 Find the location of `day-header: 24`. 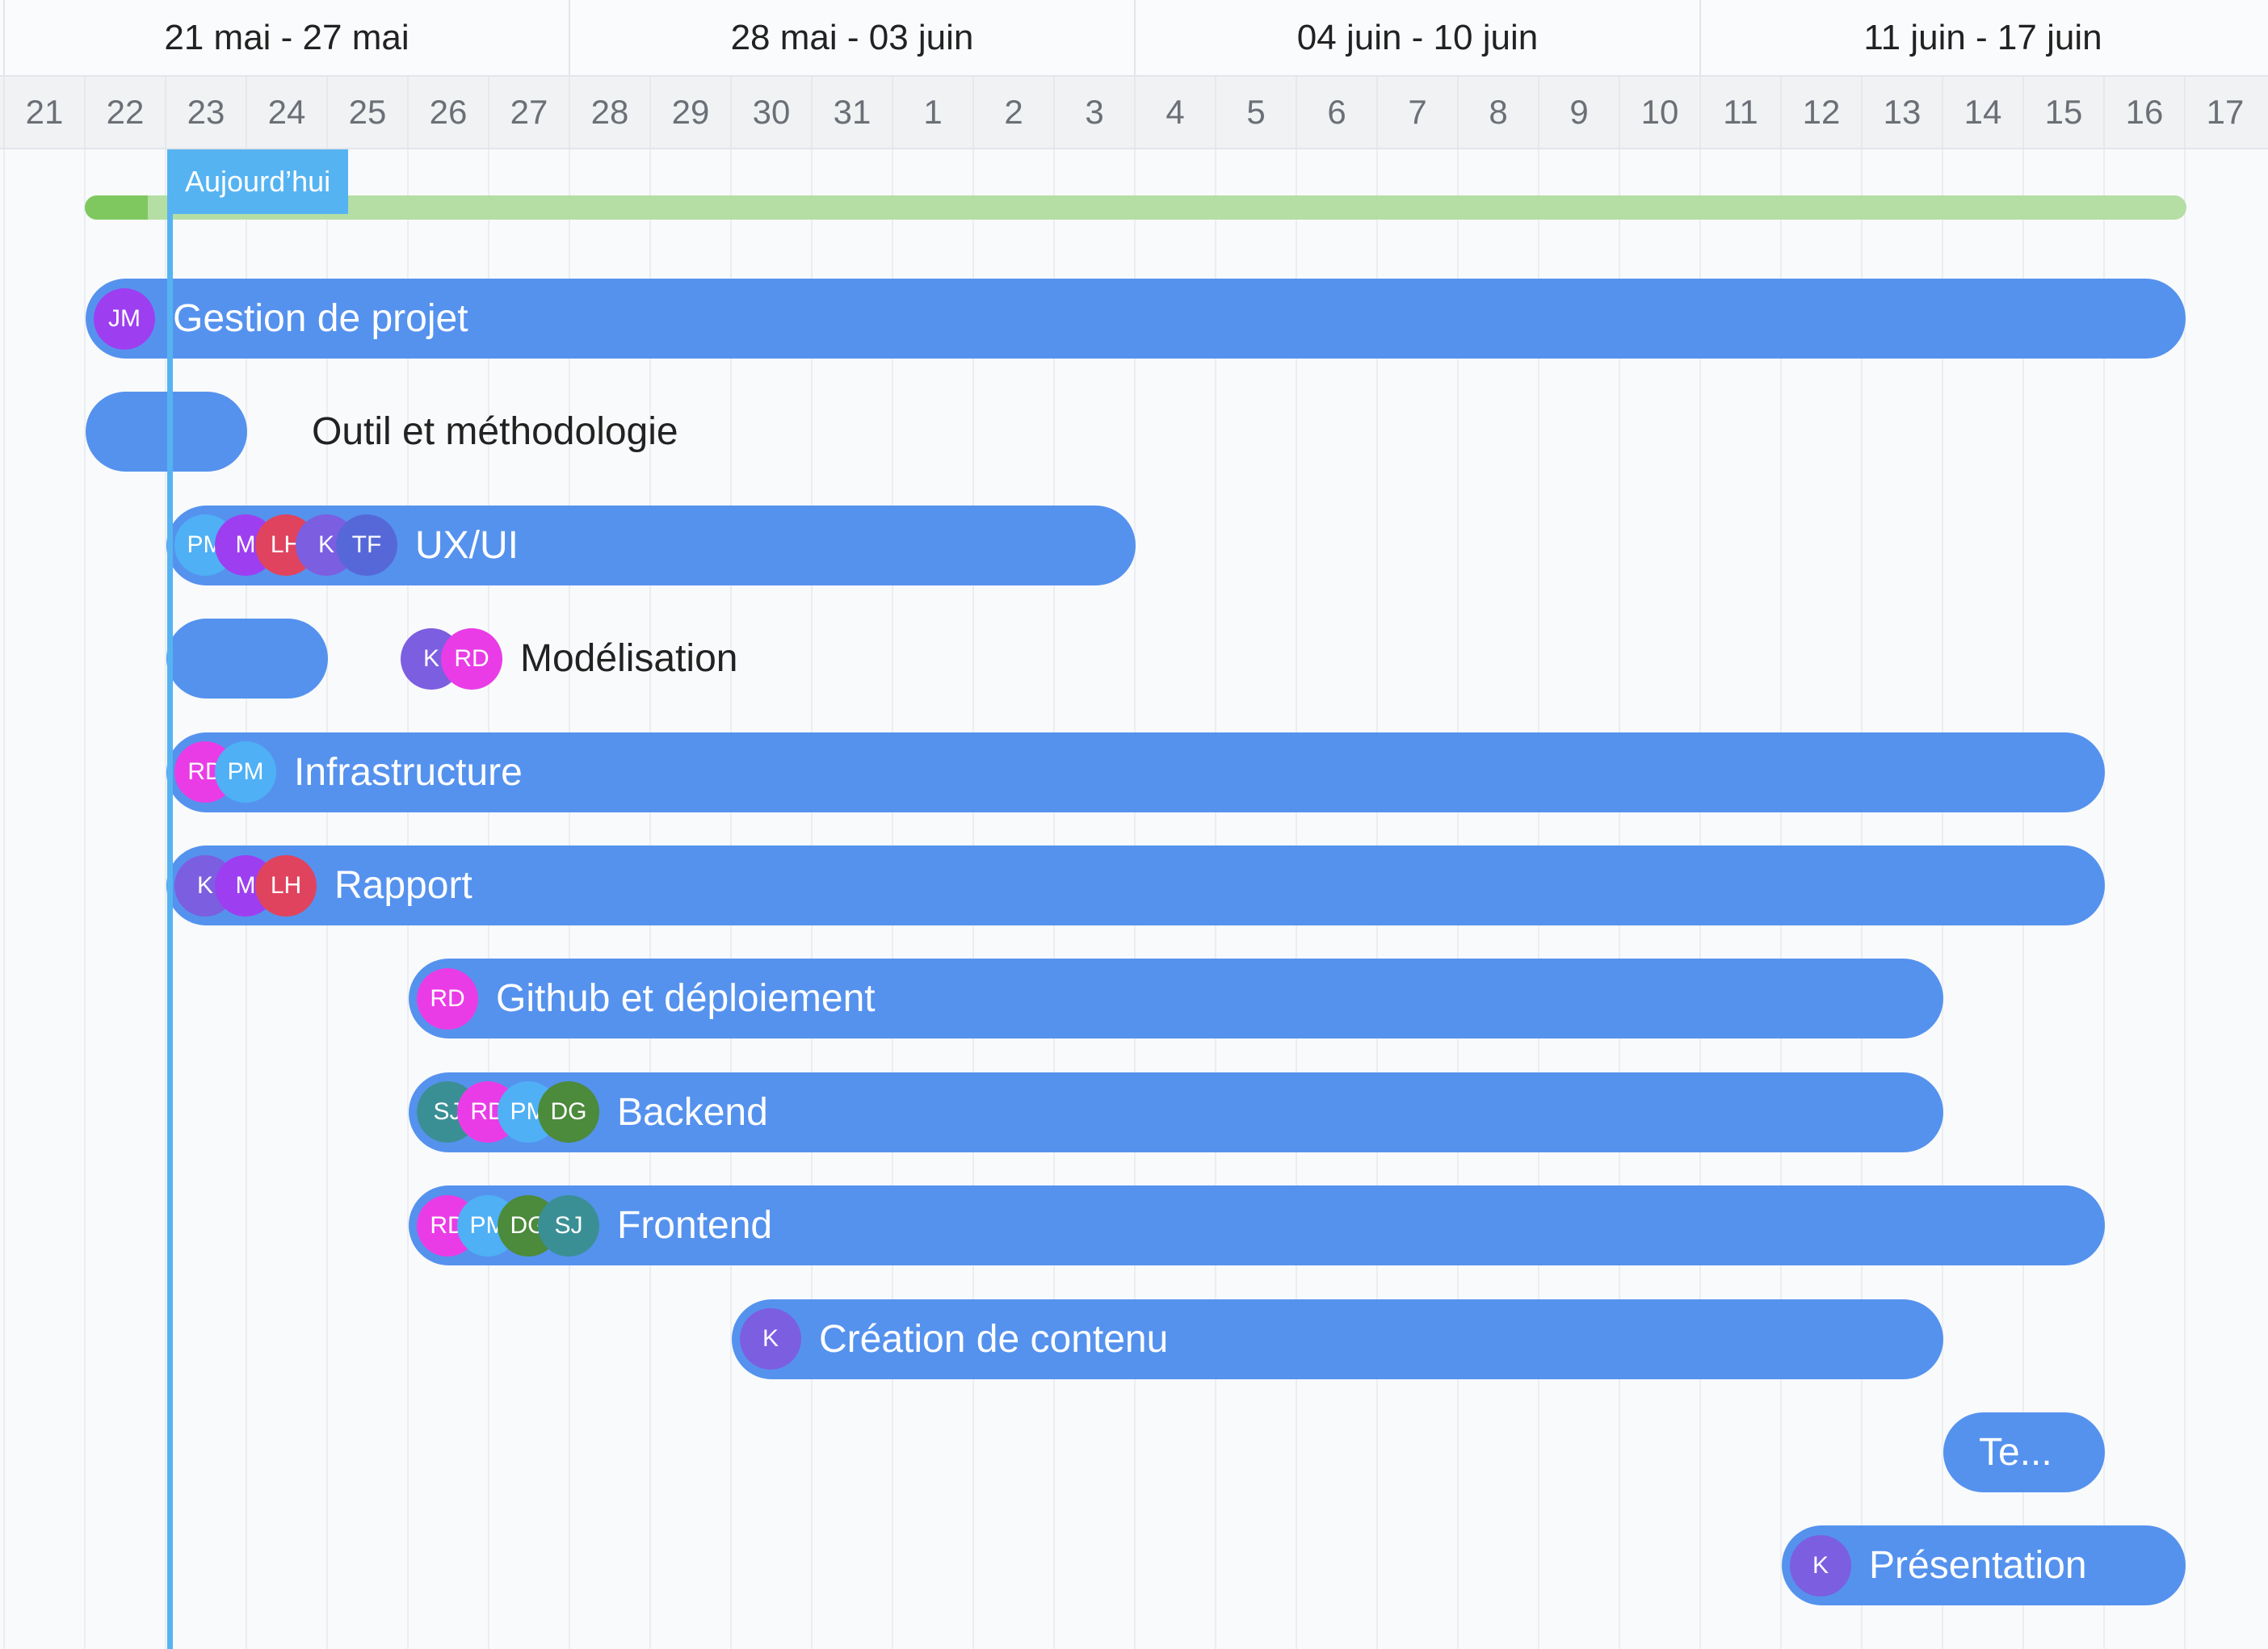

day-header: 24 is located at coordinates (286, 112).